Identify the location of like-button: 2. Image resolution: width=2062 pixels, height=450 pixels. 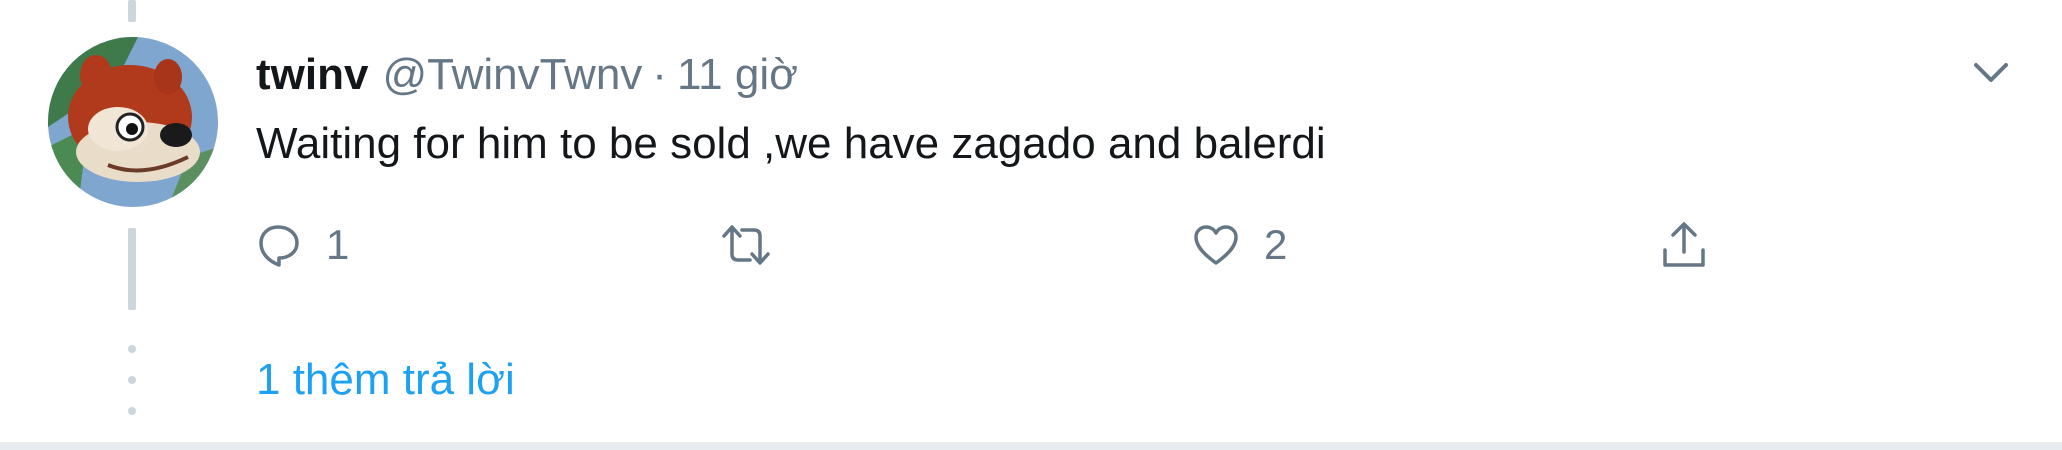
(1239, 245).